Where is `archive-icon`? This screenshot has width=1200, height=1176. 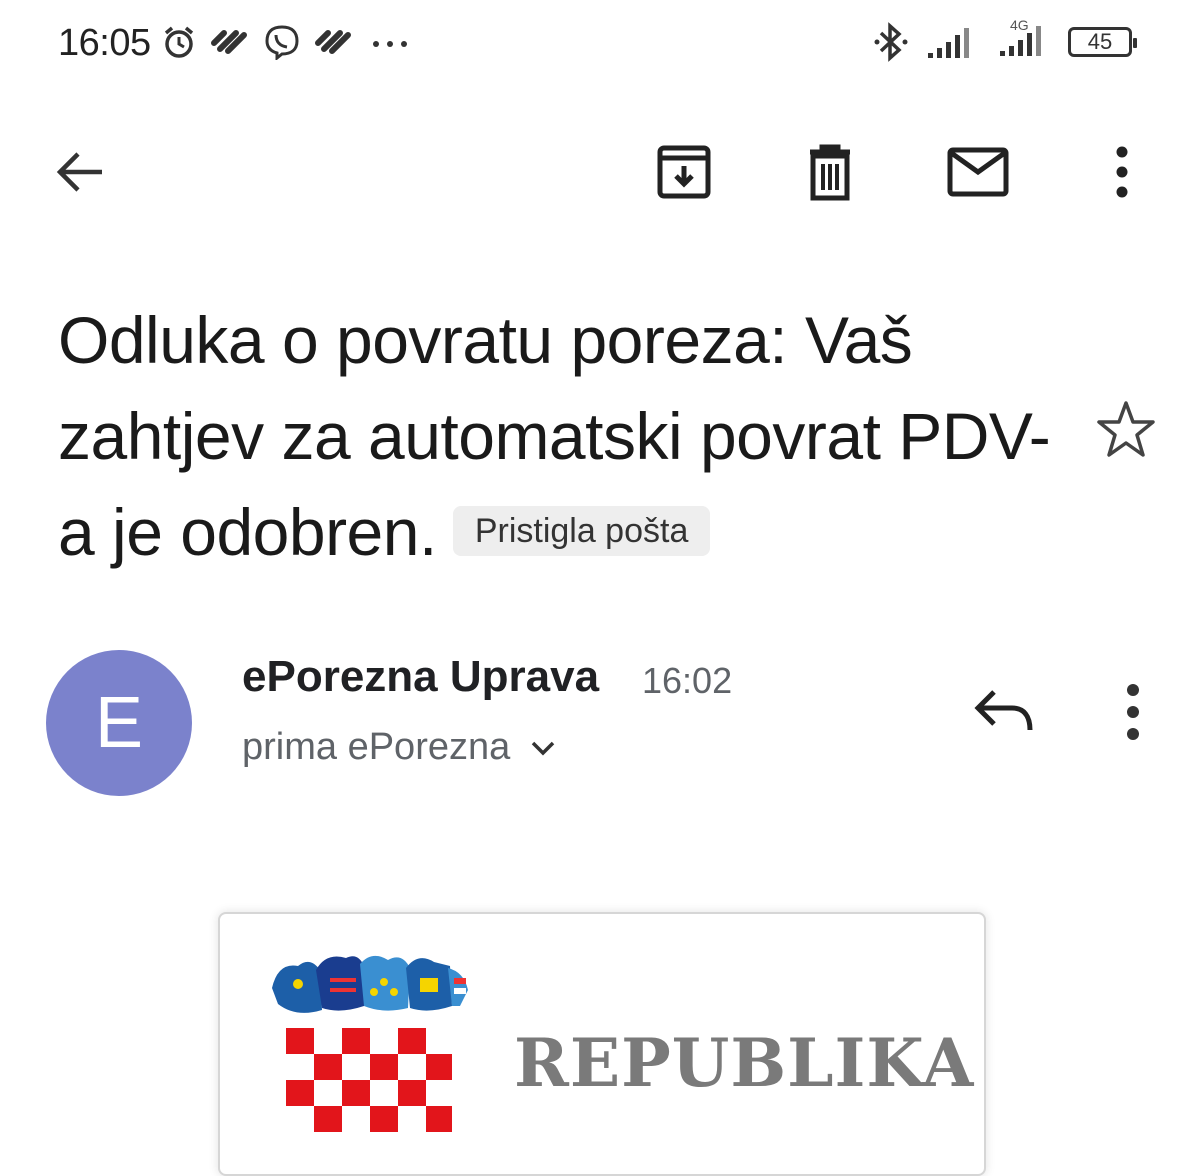 archive-icon is located at coordinates (684, 172).